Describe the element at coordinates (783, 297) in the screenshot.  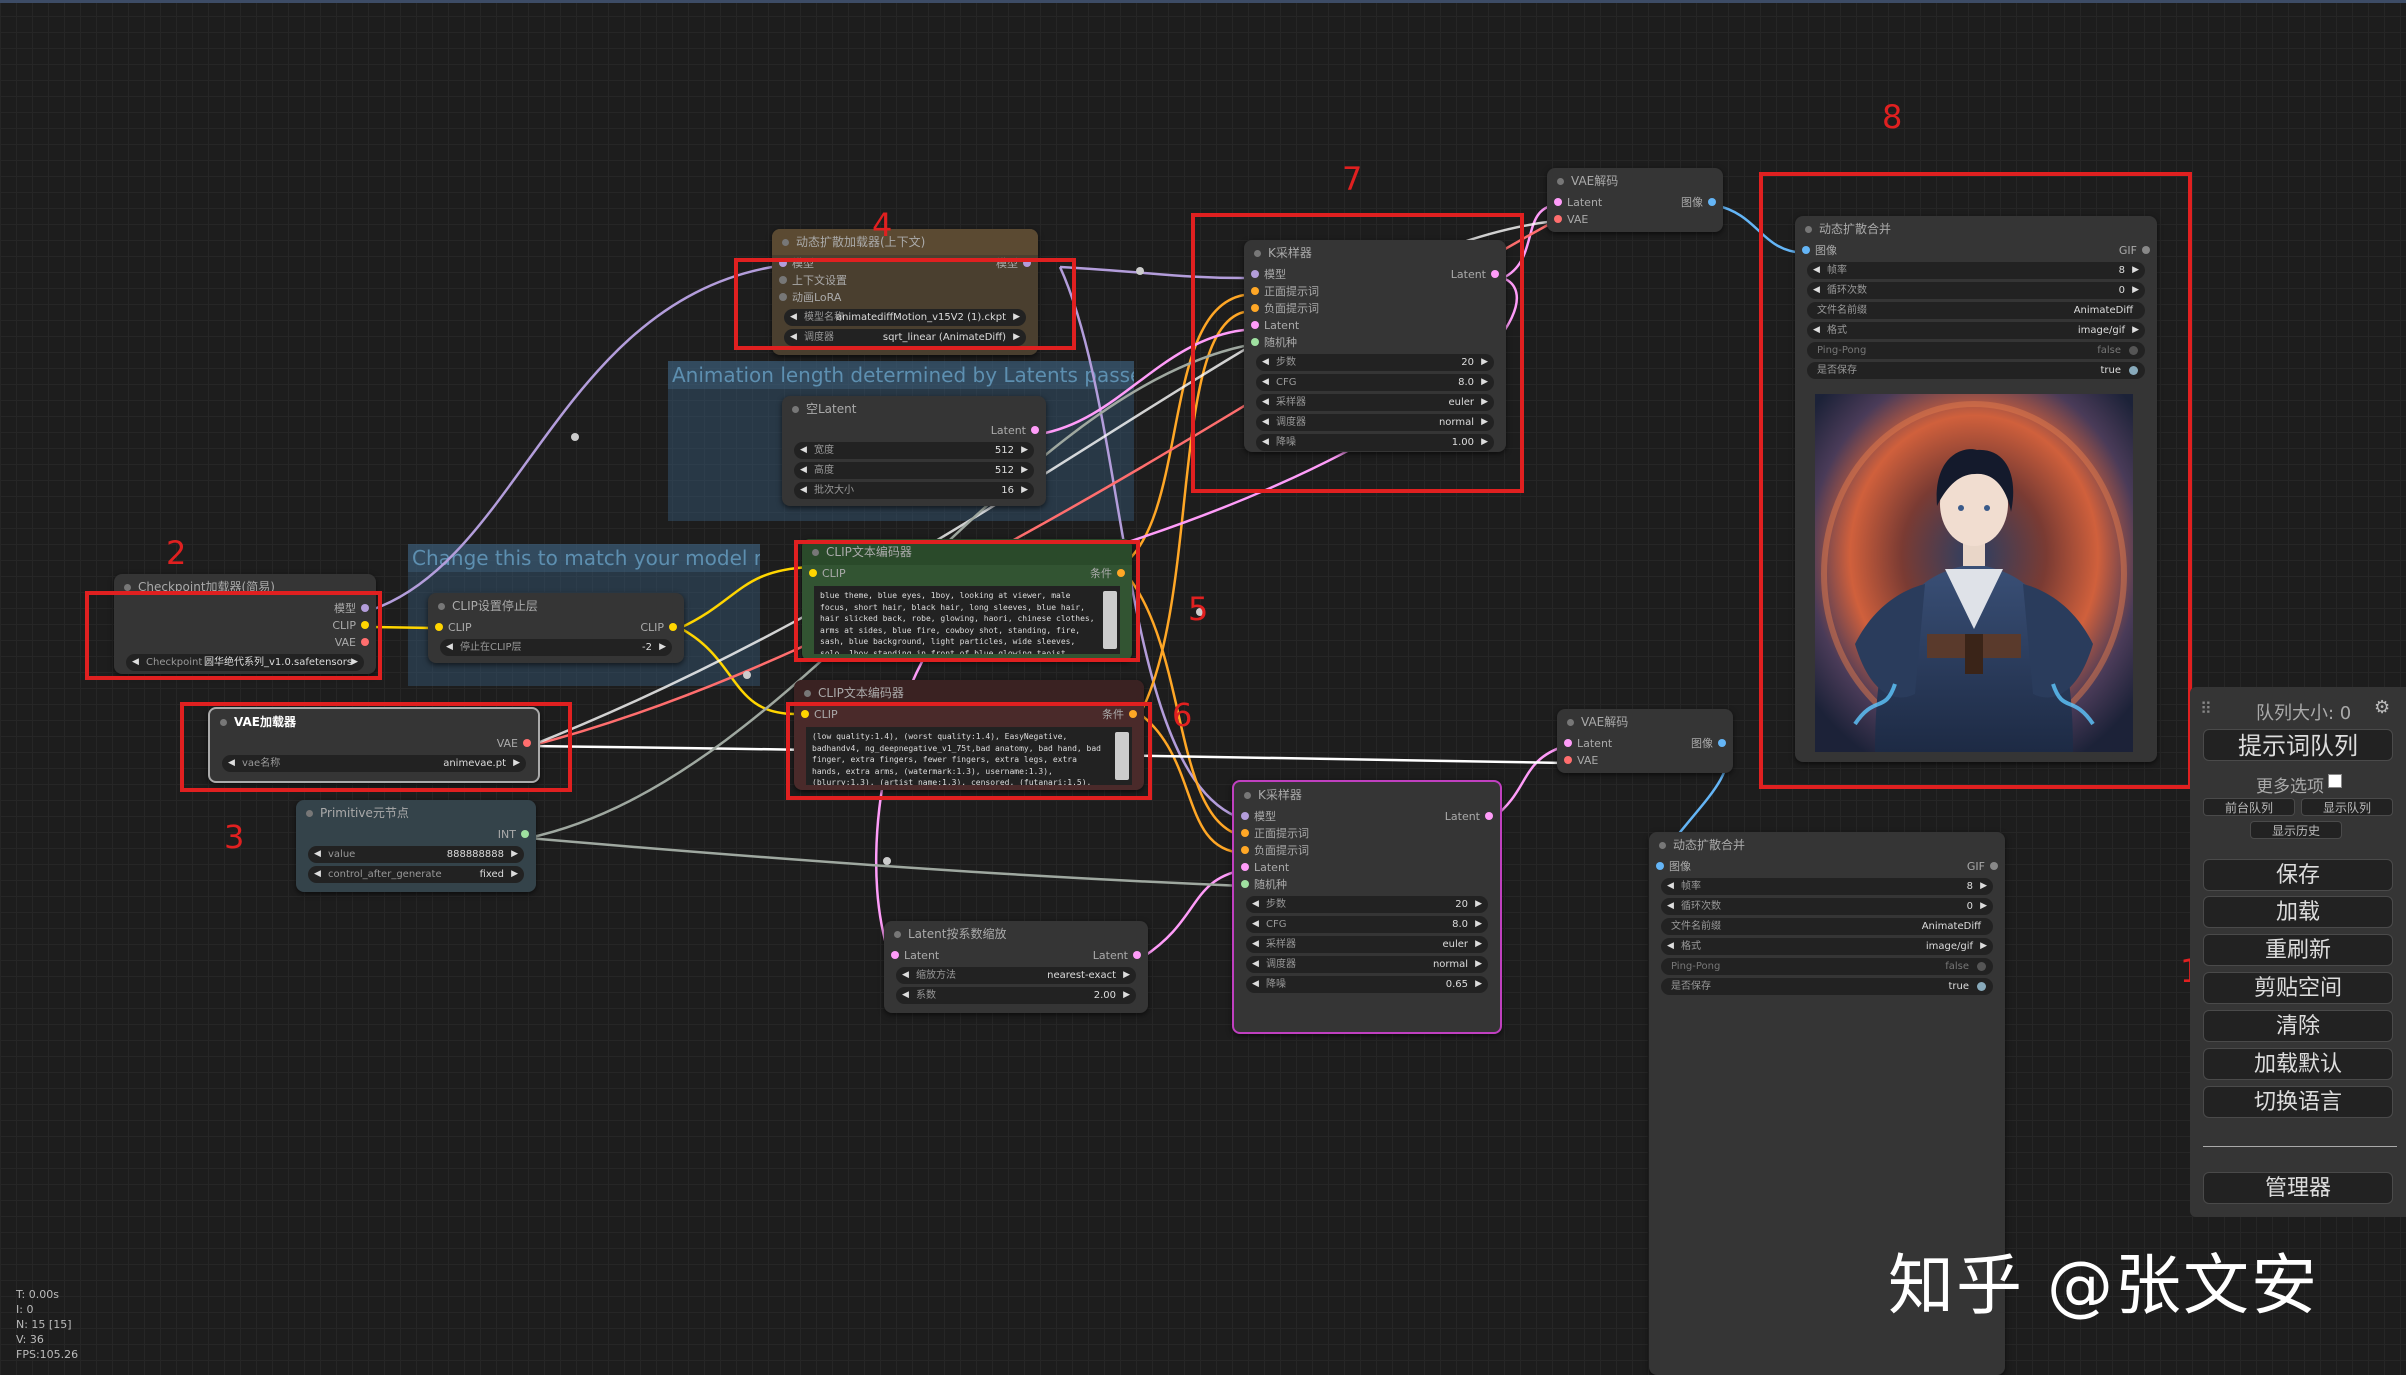
I see `input-lora-slot` at that location.